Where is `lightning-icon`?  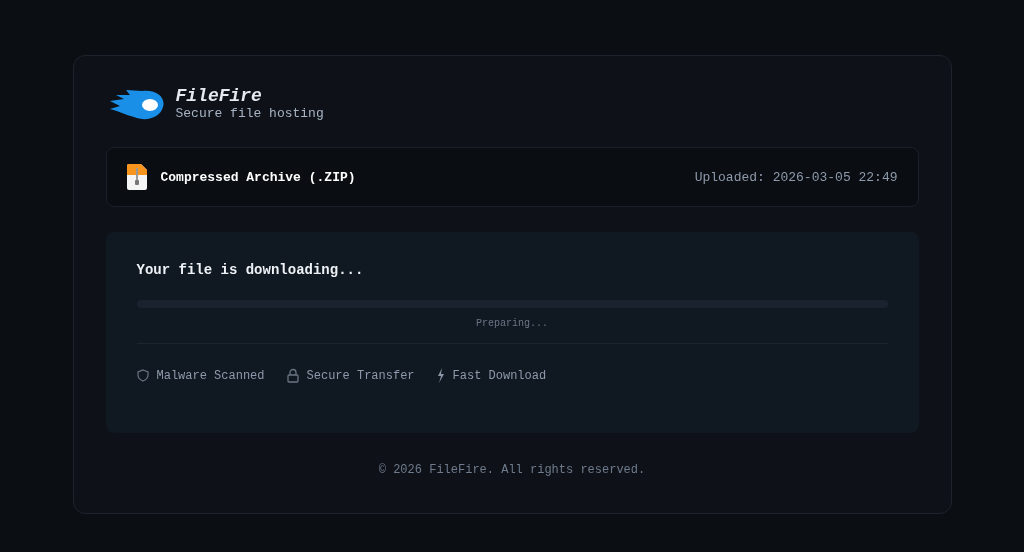 lightning-icon is located at coordinates (440, 375).